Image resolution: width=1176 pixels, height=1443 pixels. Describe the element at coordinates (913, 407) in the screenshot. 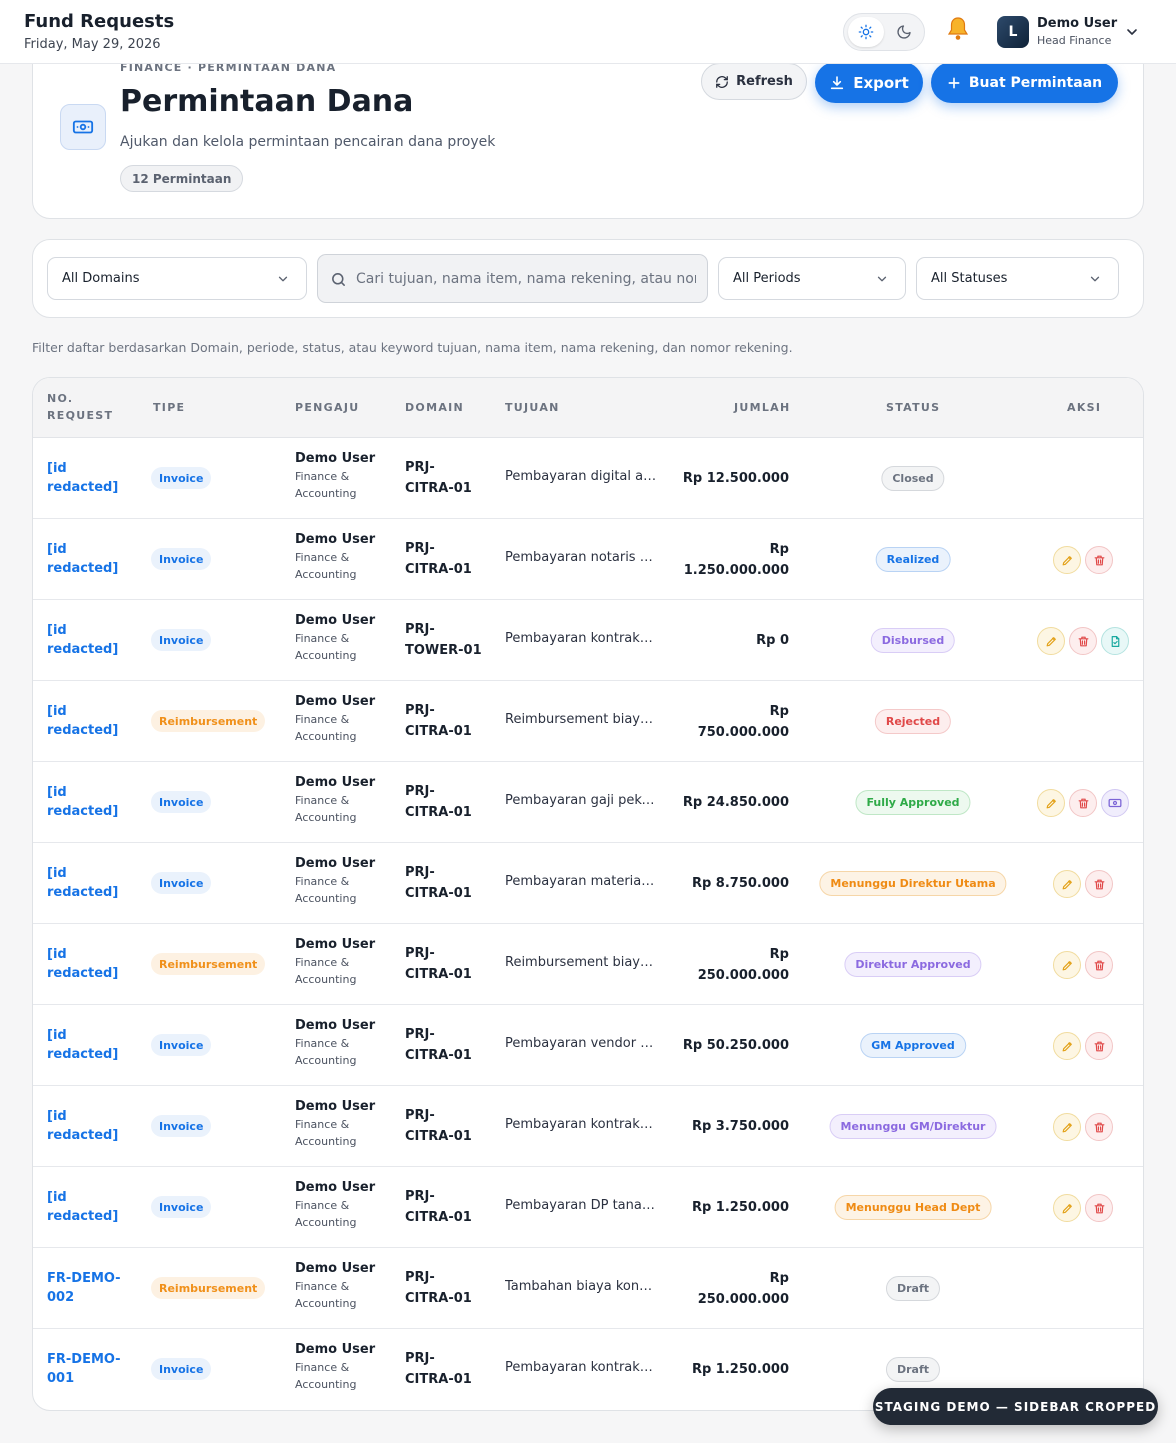

I see `header-status: STATUS` at that location.